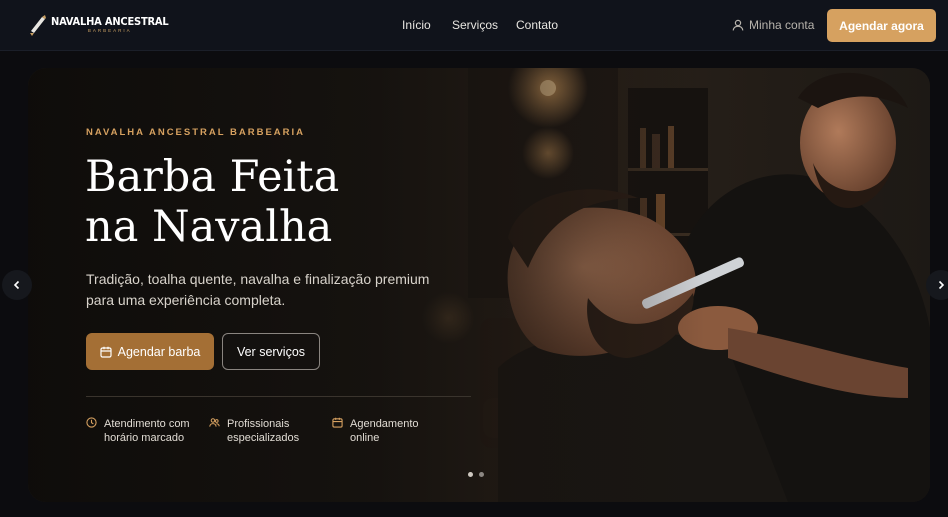  What do you see at coordinates (144, 438) in the screenshot?
I see `feature-1-line-2: horário marcado` at bounding box center [144, 438].